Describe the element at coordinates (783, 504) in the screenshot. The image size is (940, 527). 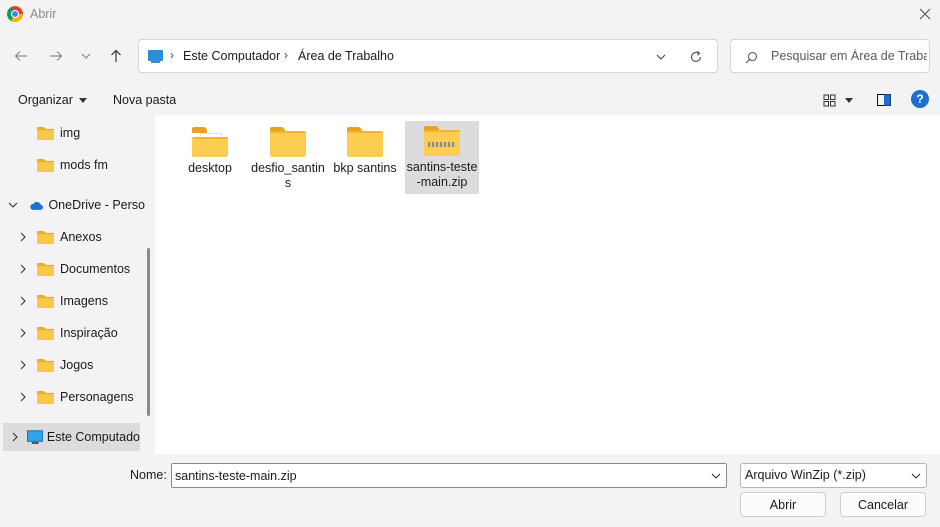
I see `open-button: Abrir` at that location.